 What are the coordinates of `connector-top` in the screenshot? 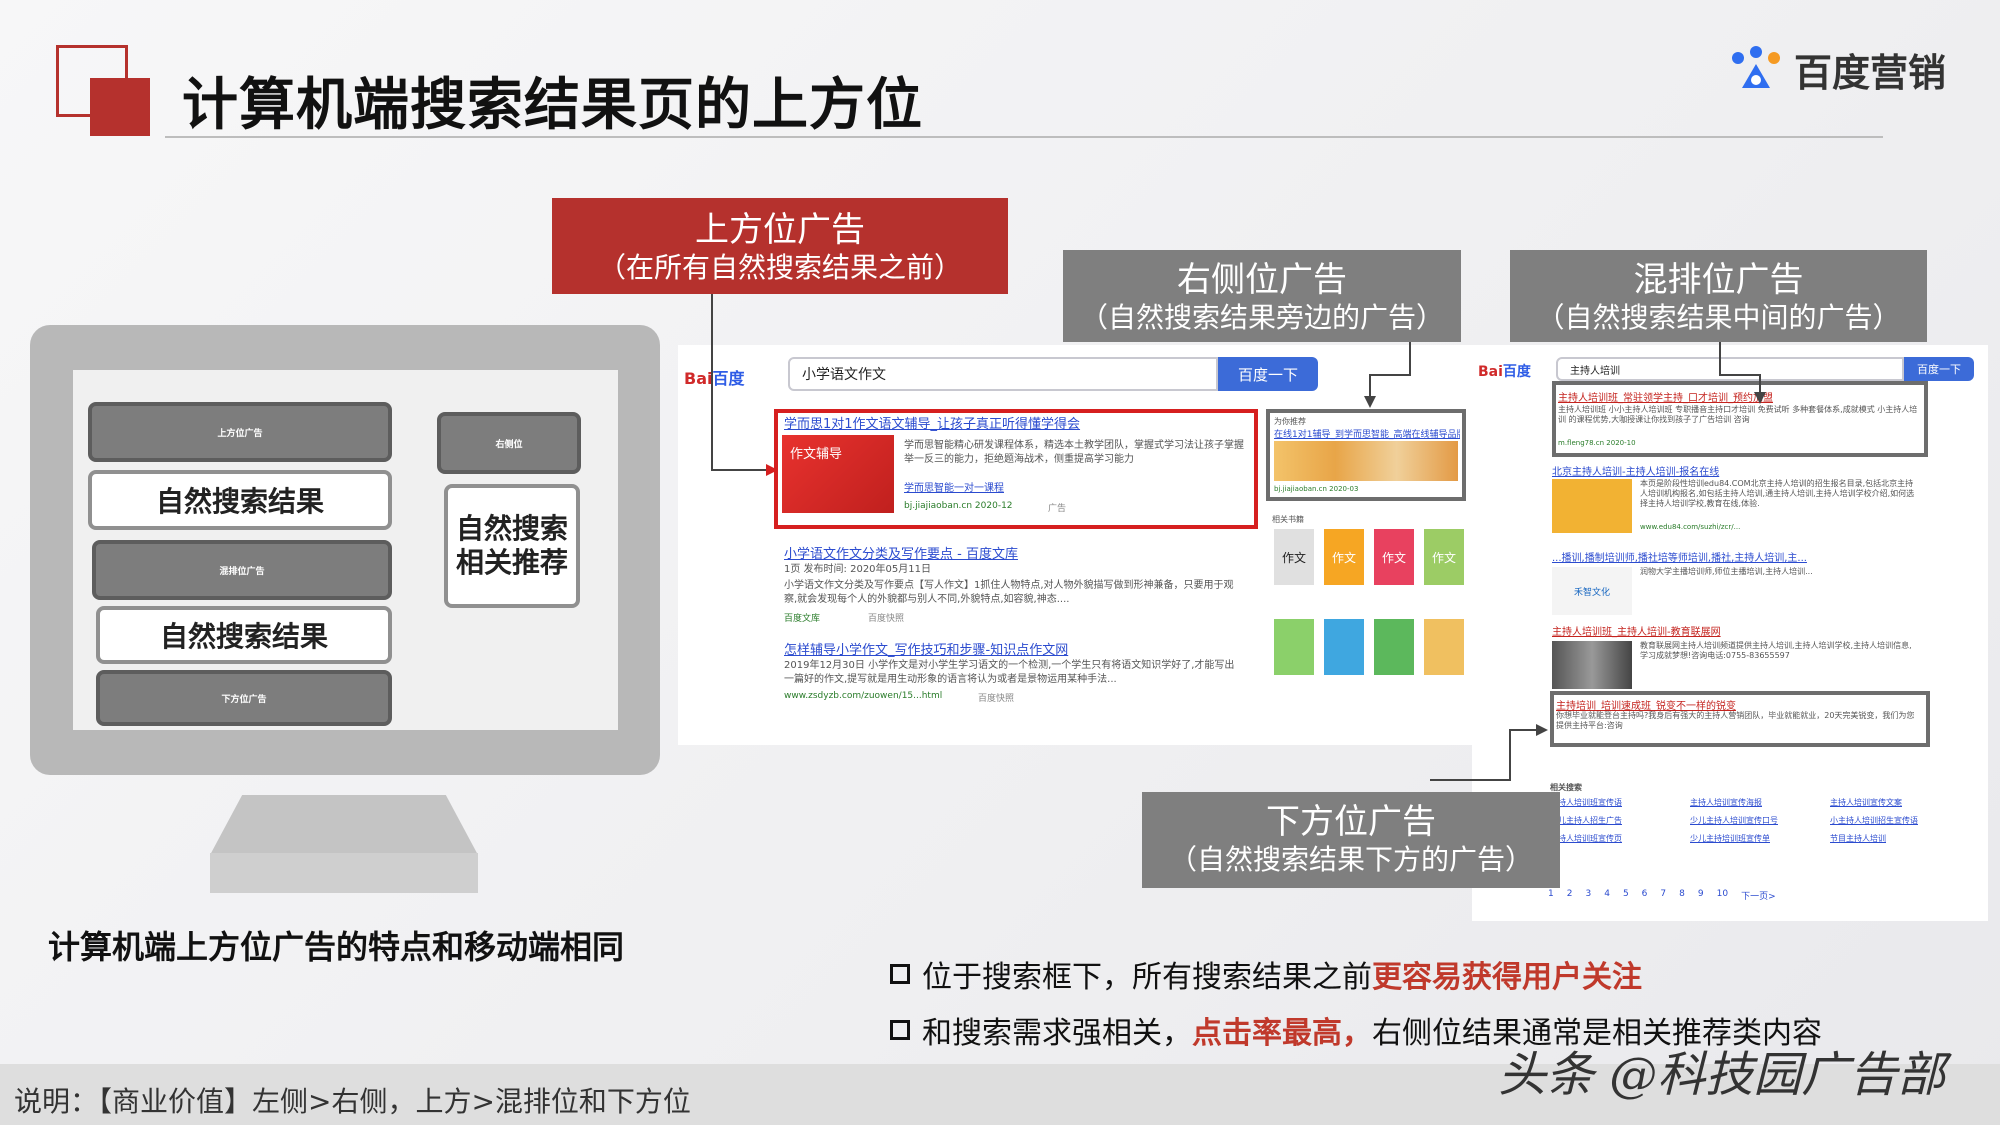 It's located at (740, 382).